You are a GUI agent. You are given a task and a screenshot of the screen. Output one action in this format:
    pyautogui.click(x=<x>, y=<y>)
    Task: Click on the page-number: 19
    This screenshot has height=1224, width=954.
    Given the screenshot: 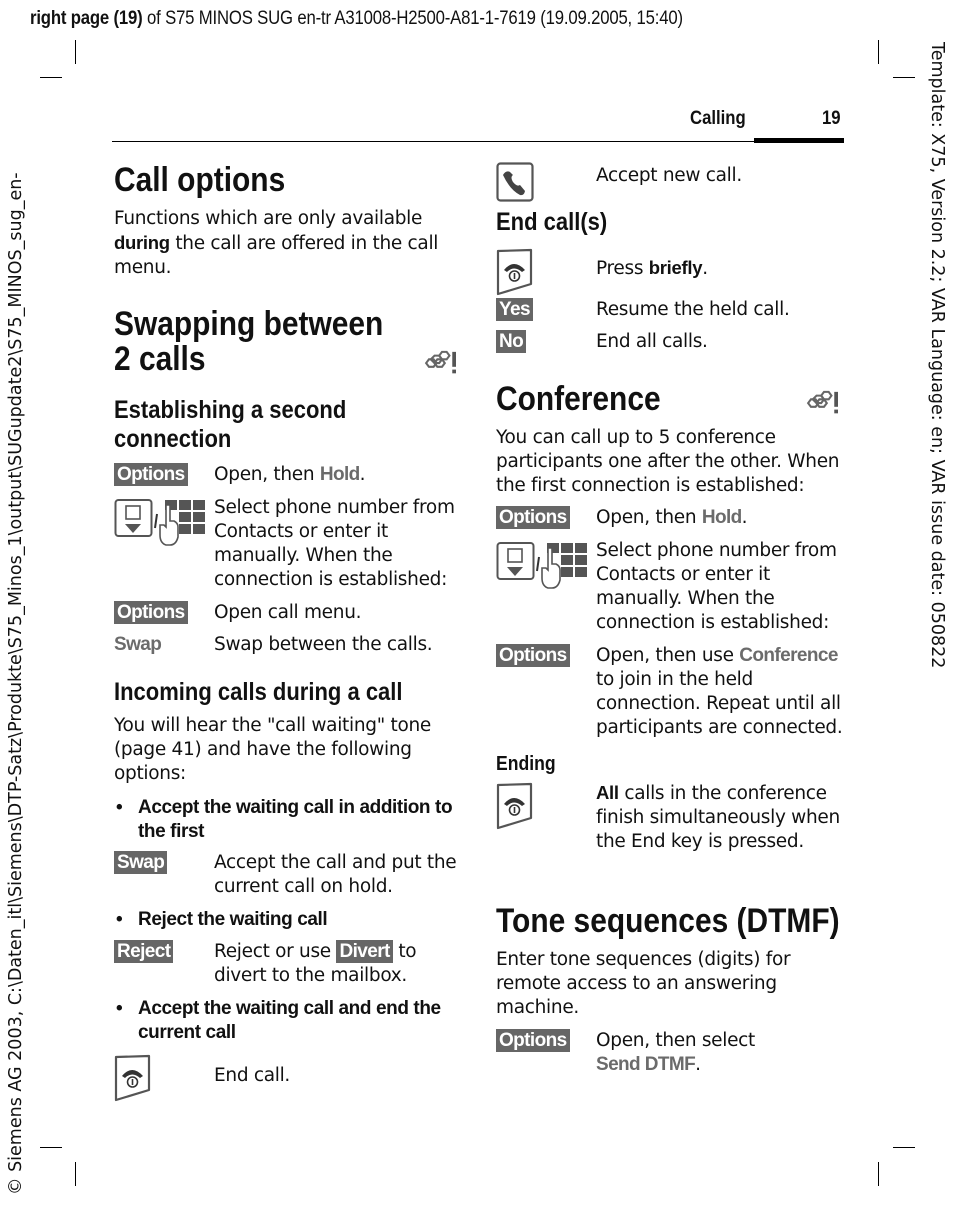 What is the action you would take?
    pyautogui.click(x=831, y=118)
    